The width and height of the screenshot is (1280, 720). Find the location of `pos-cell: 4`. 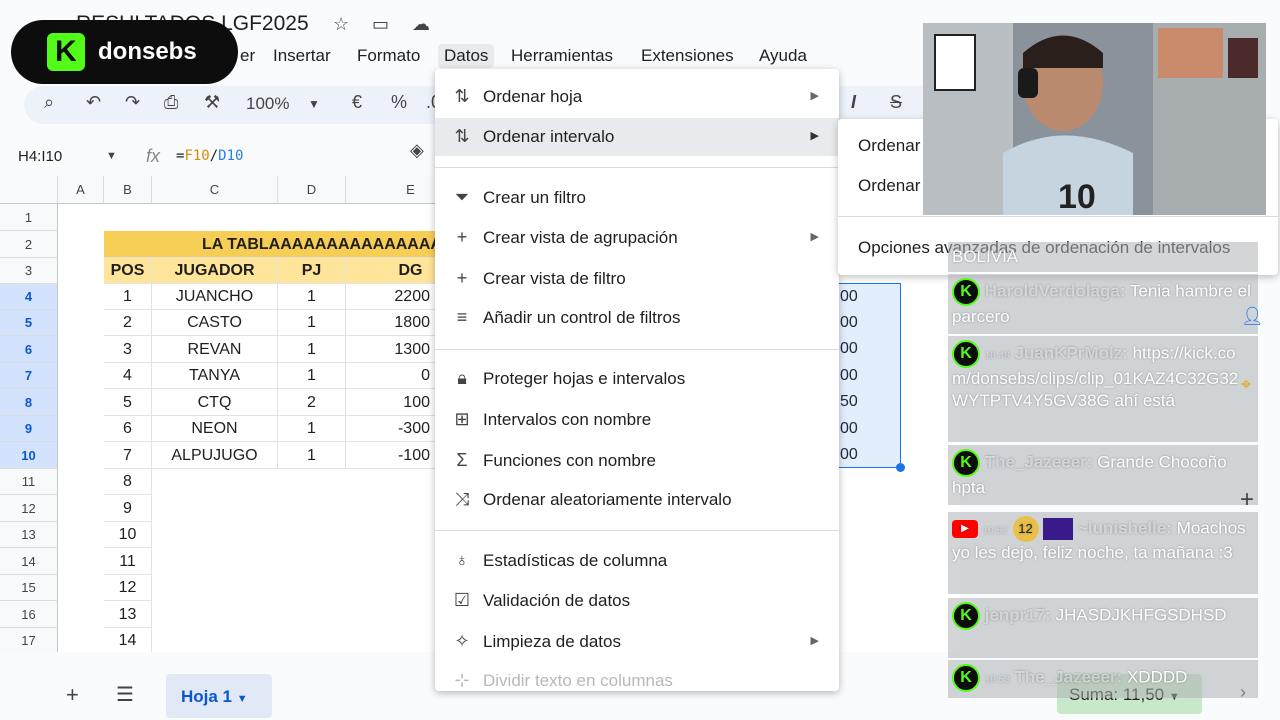

pos-cell: 4 is located at coordinates (128, 376).